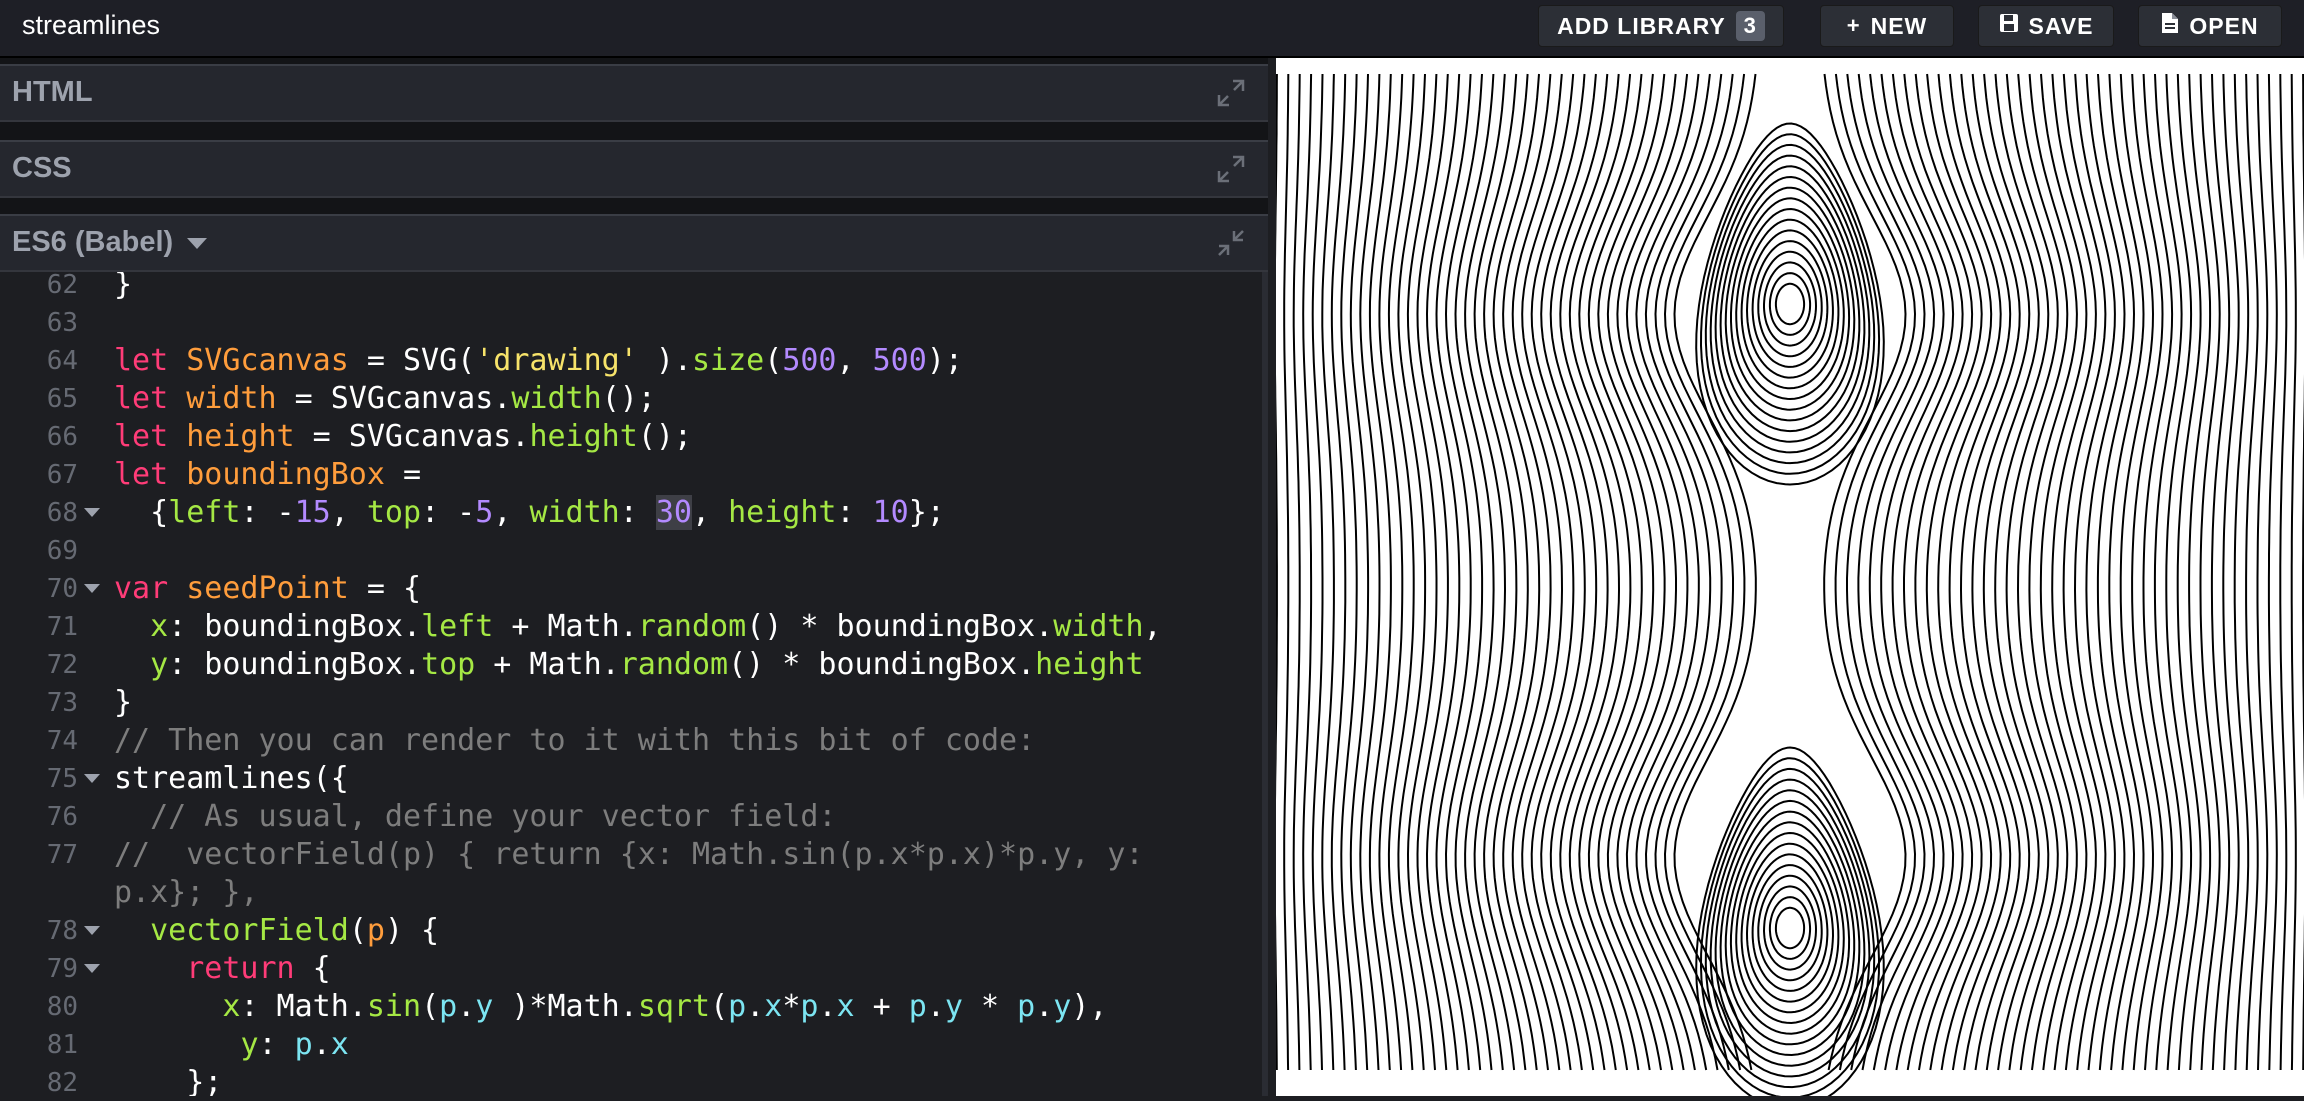 This screenshot has height=1101, width=2304. I want to click on expand-html-icon, so click(1231, 93).